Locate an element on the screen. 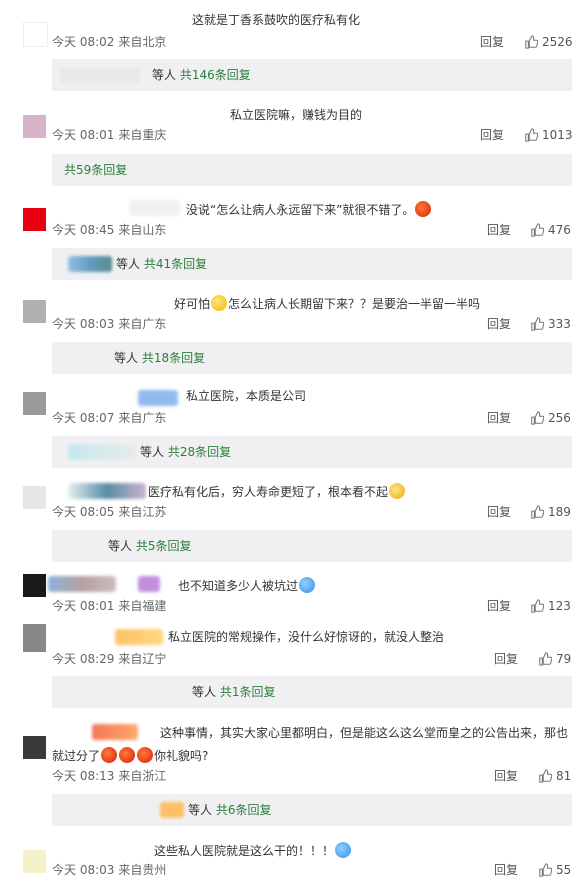 The width and height of the screenshot is (588, 883). comment-text: 也不知道多少人被坑过 is located at coordinates (247, 585).